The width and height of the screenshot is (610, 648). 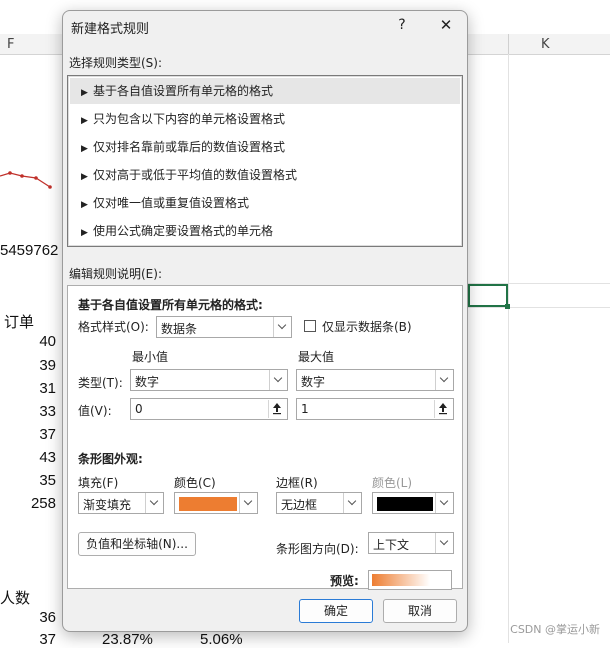 What do you see at coordinates (195, 483) in the screenshot?
I see `fill-color-label: 颜色(C)` at bounding box center [195, 483].